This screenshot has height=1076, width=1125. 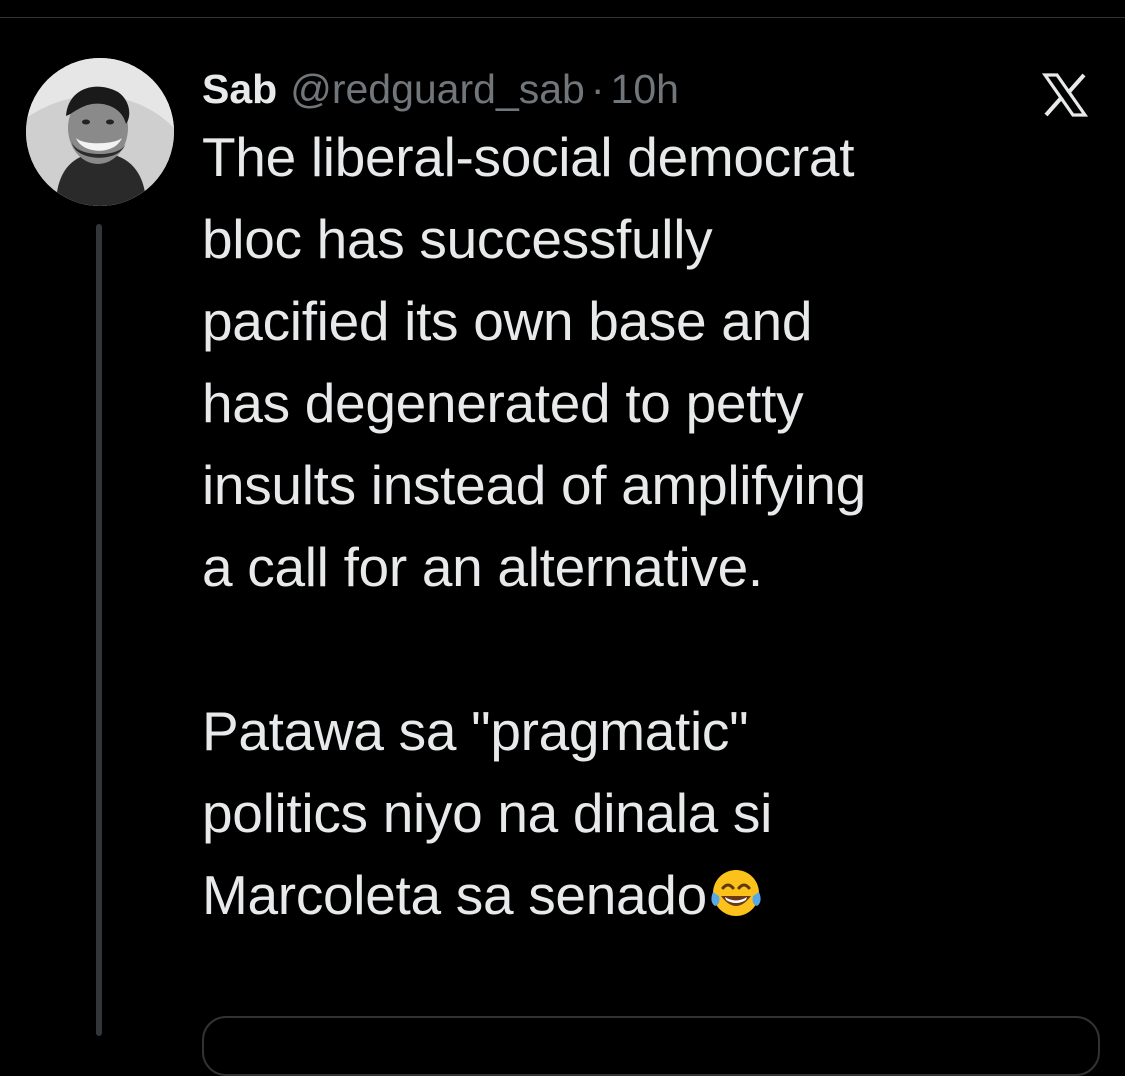 I want to click on tweet-line: has degenerated to petty, so click(x=503, y=403).